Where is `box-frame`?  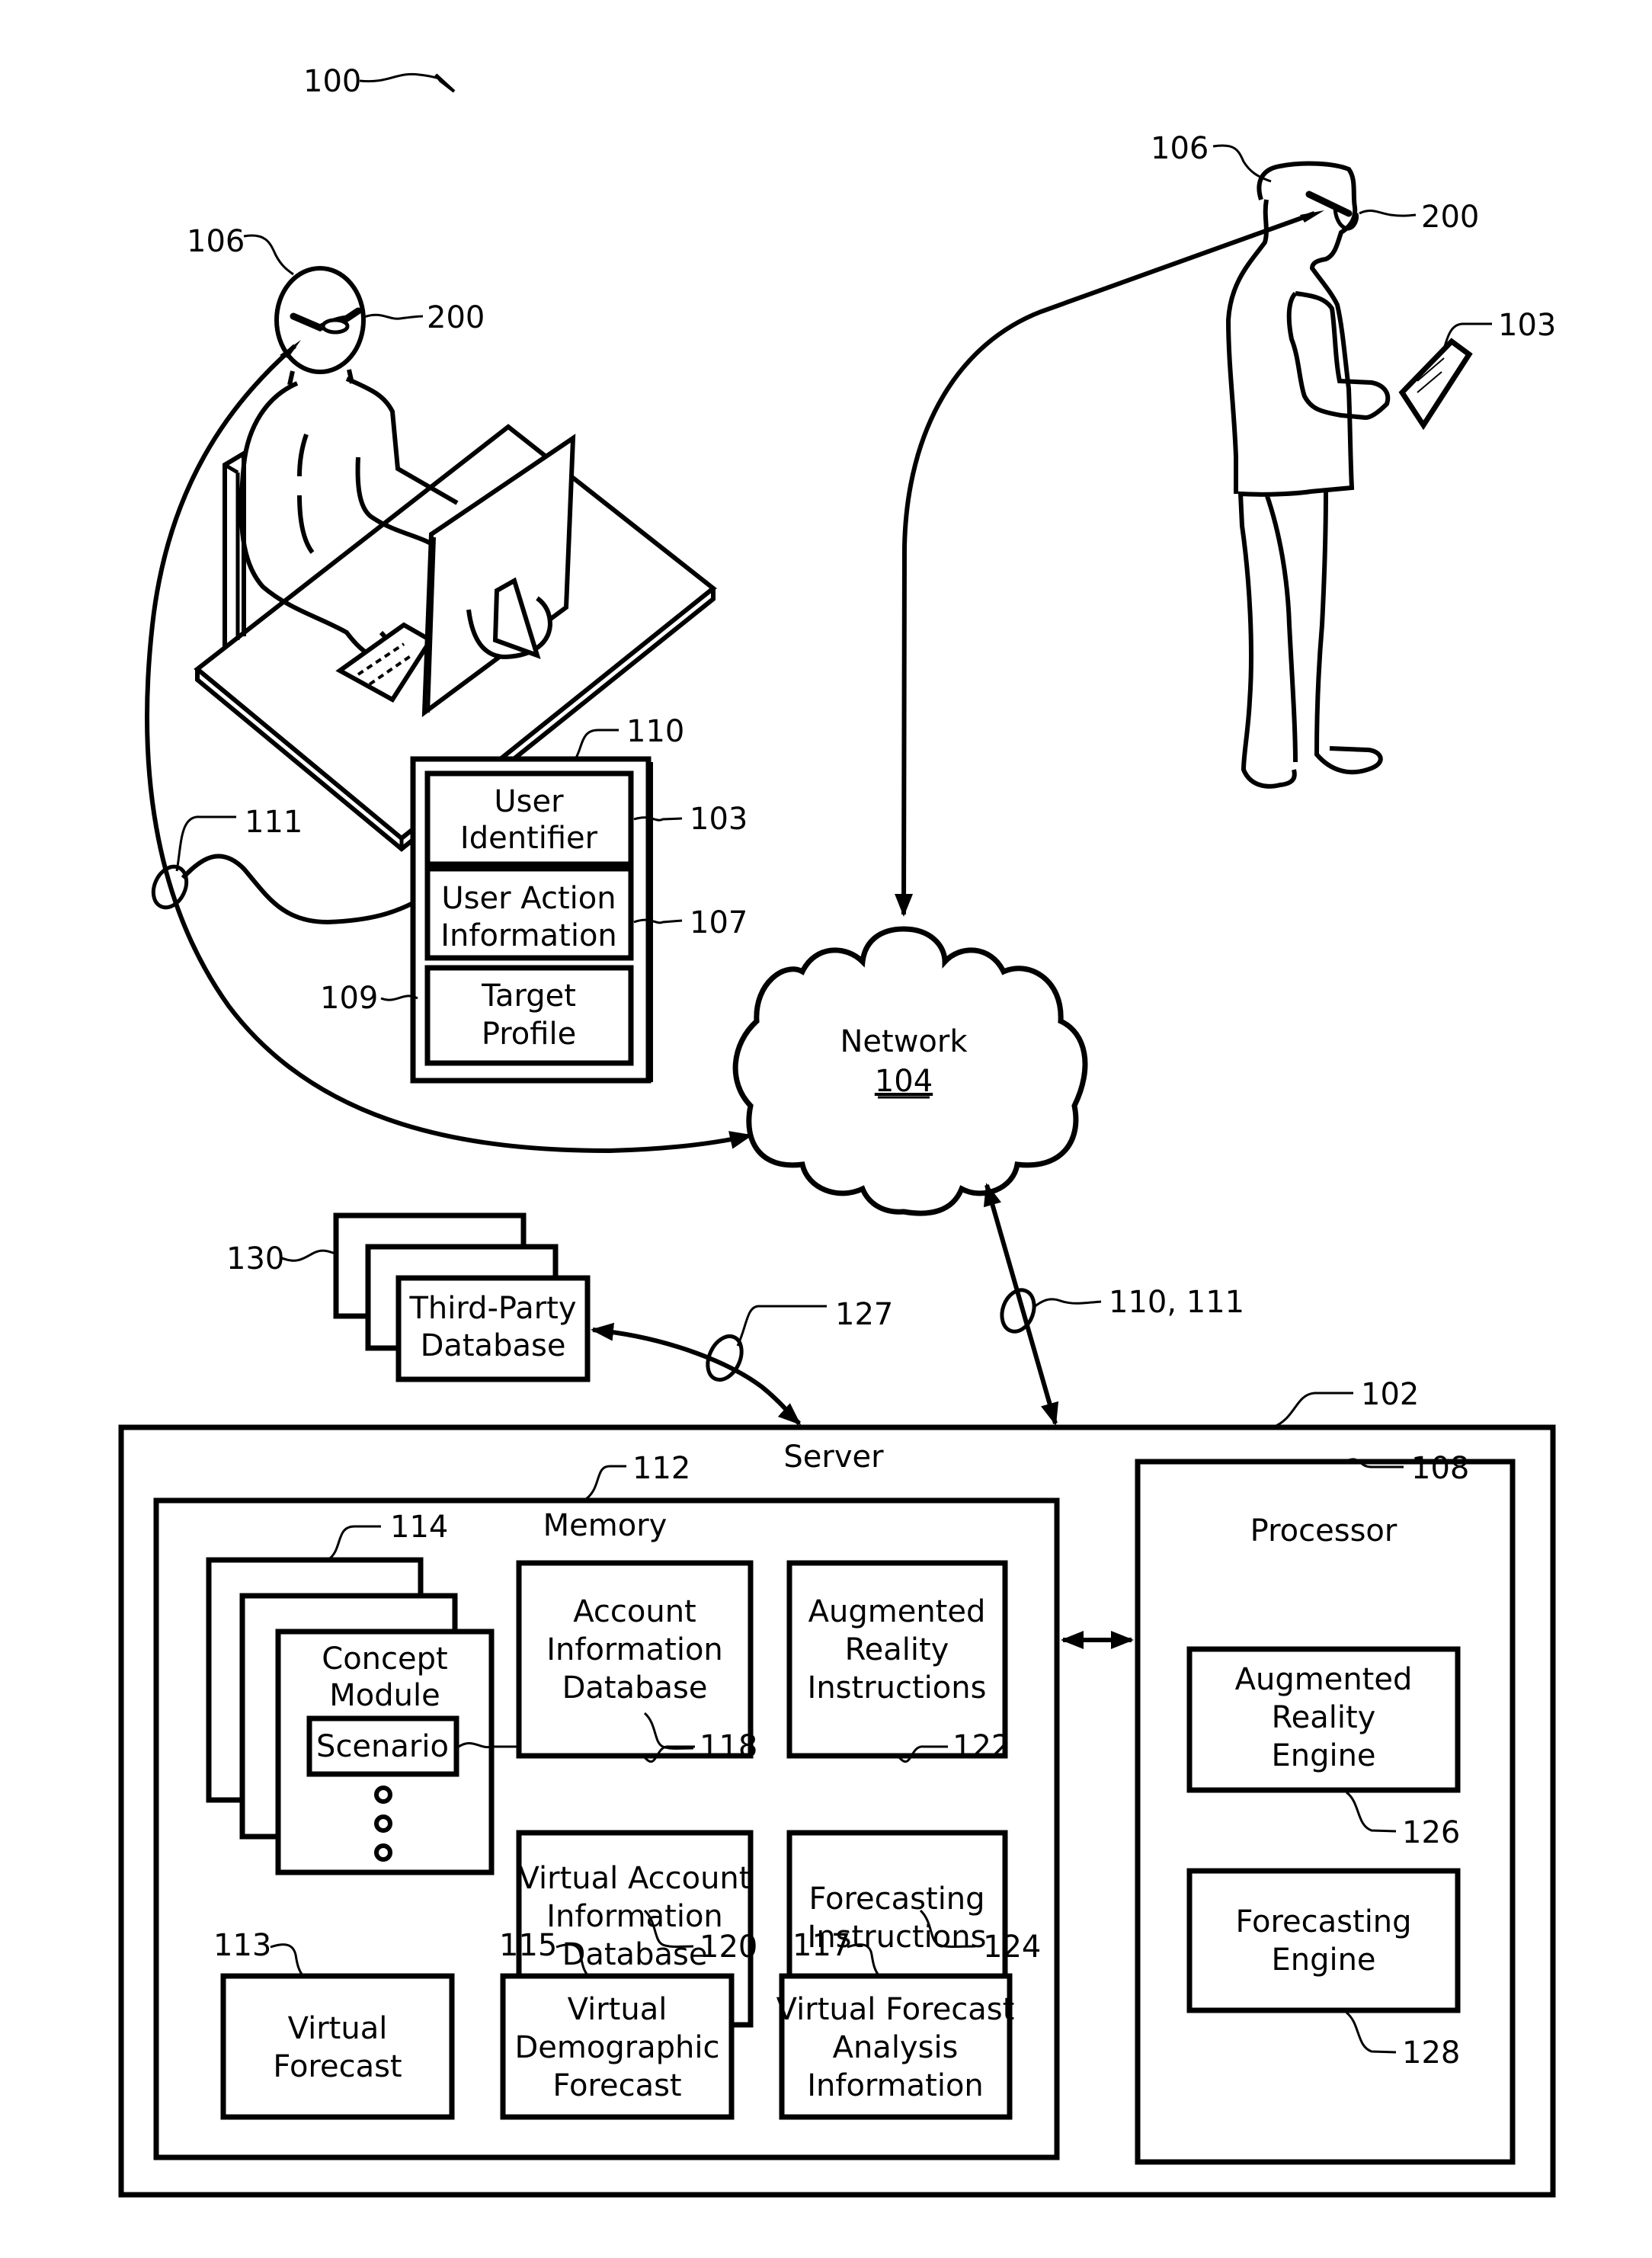 box-frame is located at coordinates (337, 2047).